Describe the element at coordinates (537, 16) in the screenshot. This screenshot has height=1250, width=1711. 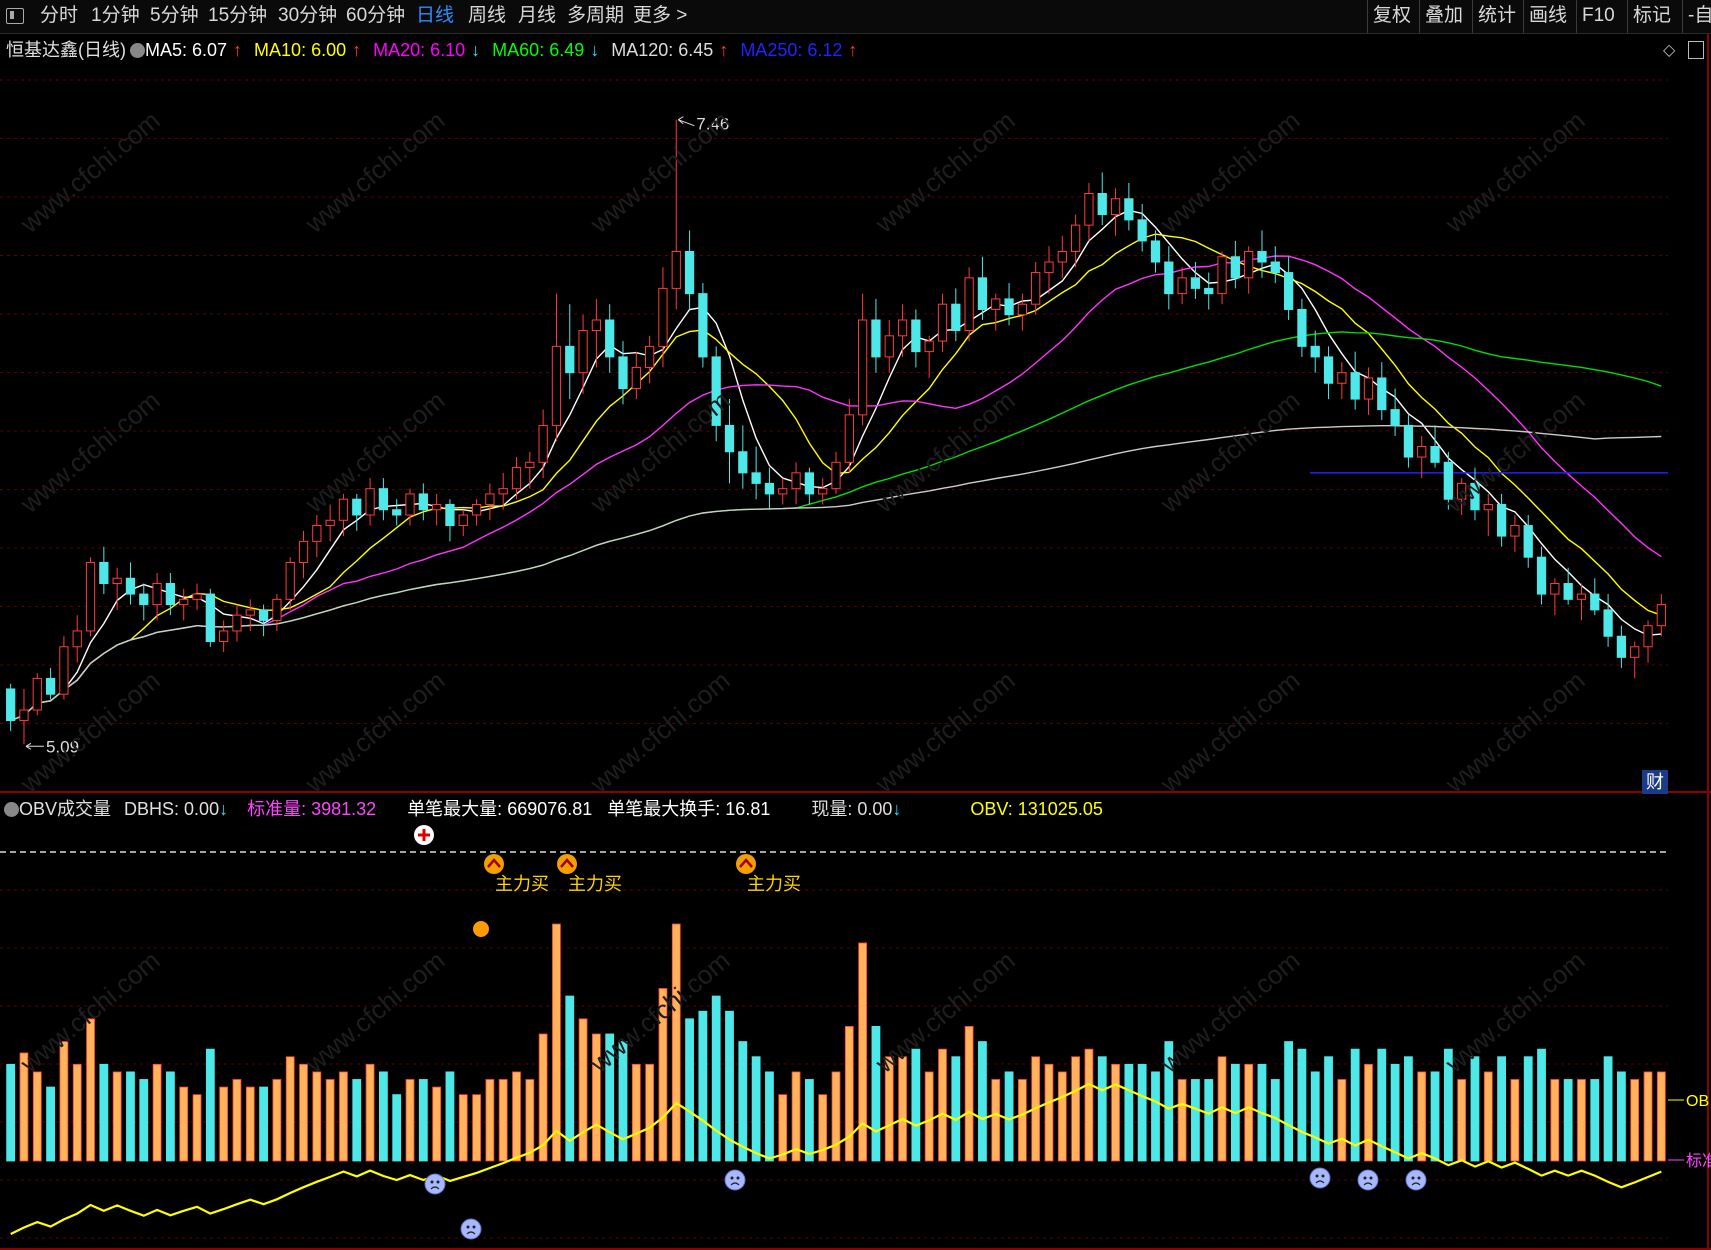
I see `period-tab-8: 月线` at that location.